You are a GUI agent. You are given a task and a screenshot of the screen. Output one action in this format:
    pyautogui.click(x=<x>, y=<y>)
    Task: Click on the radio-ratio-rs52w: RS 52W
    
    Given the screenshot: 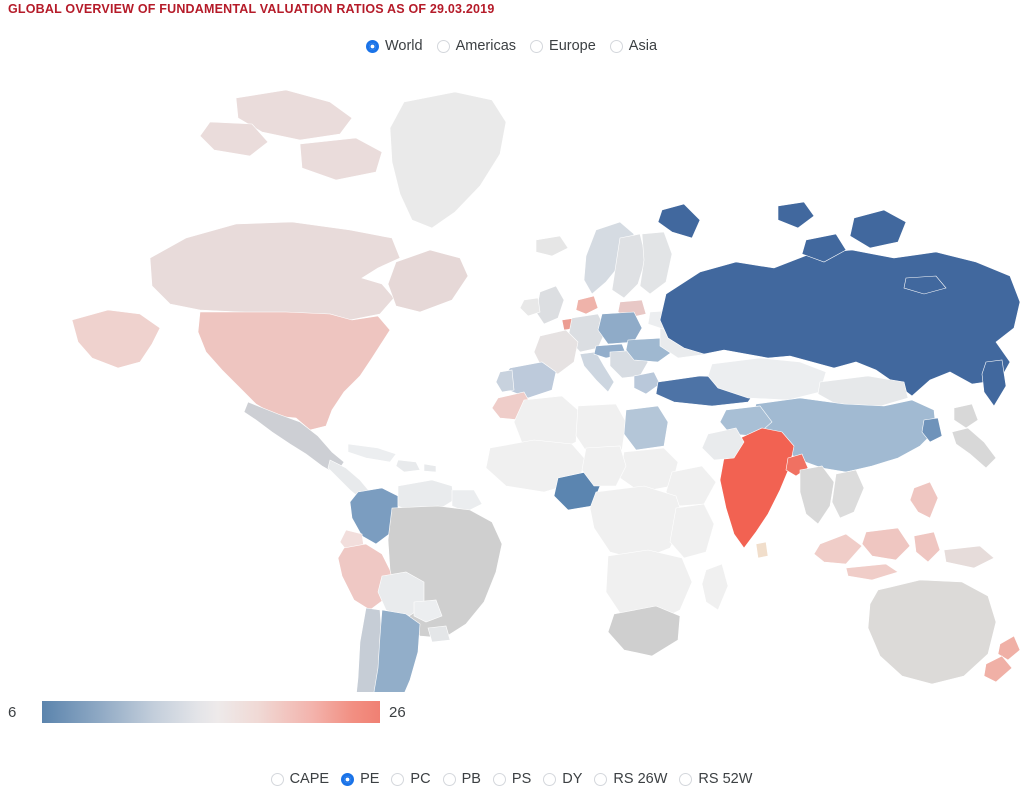 What is the action you would take?
    pyautogui.click(x=715, y=779)
    